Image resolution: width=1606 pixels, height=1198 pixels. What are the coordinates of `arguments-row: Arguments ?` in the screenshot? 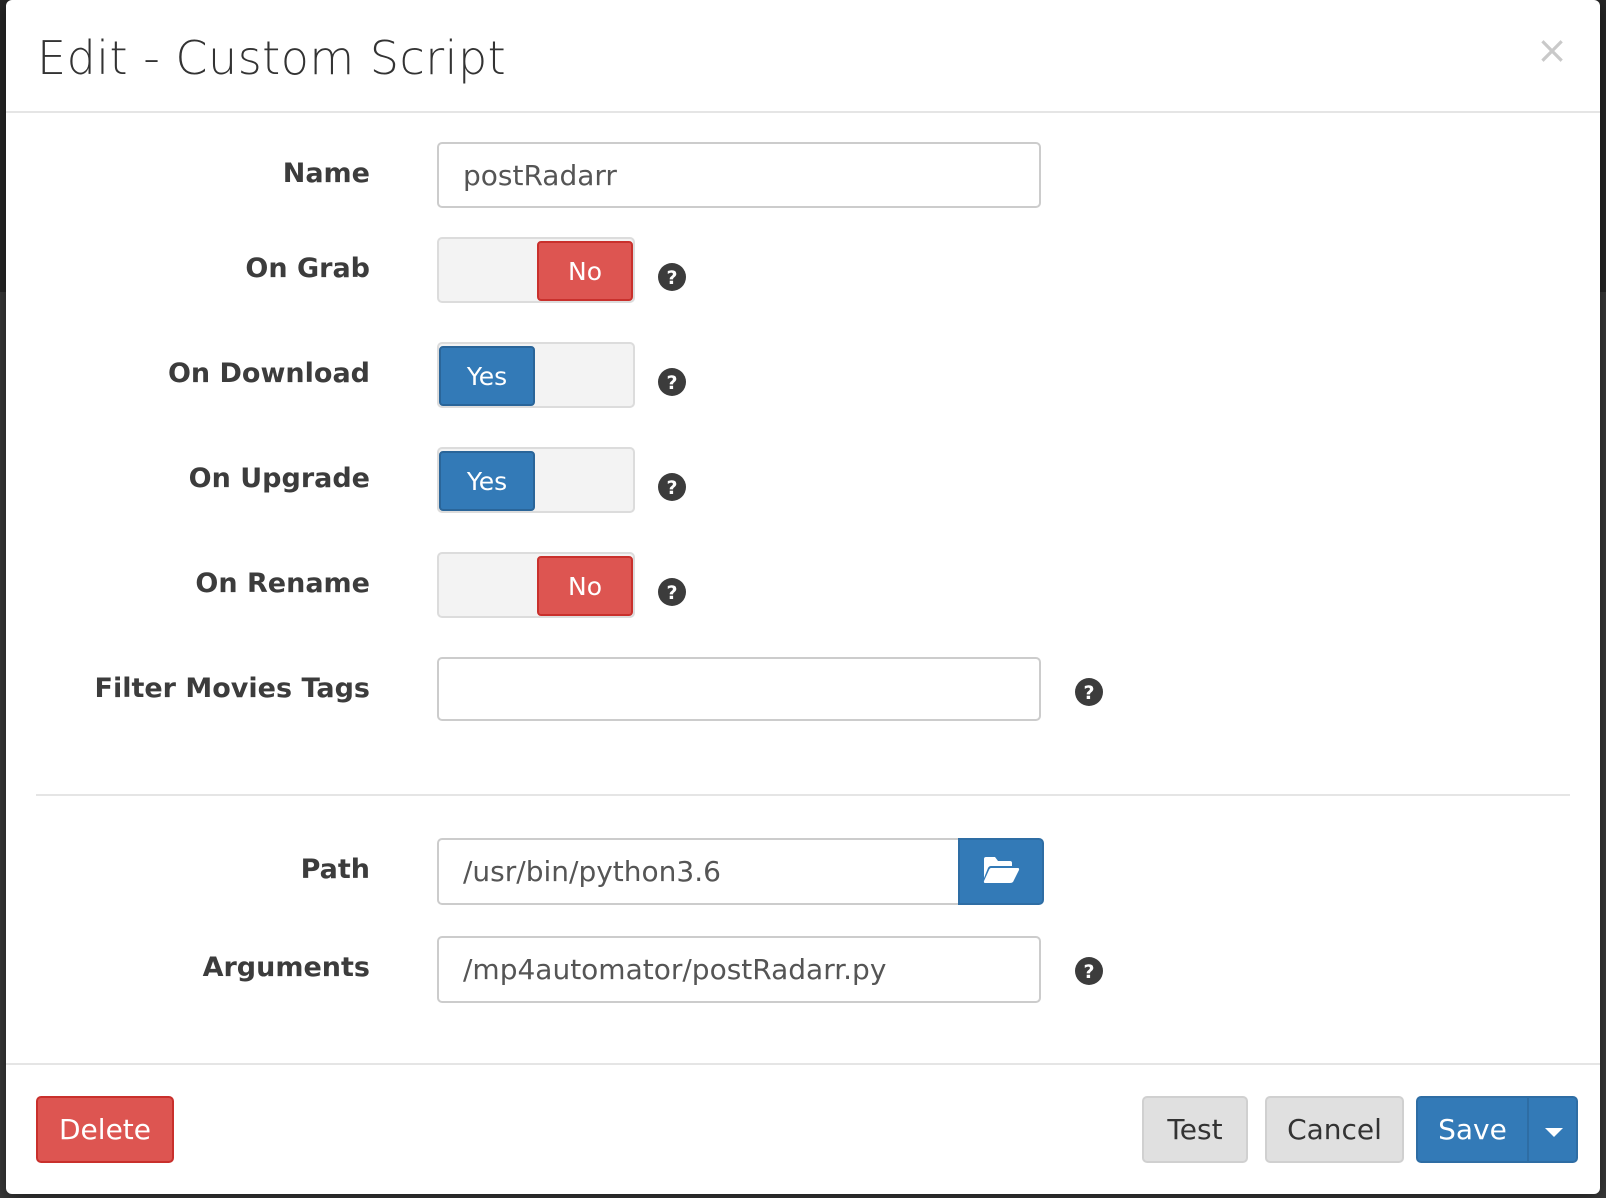 It's located at (803, 969).